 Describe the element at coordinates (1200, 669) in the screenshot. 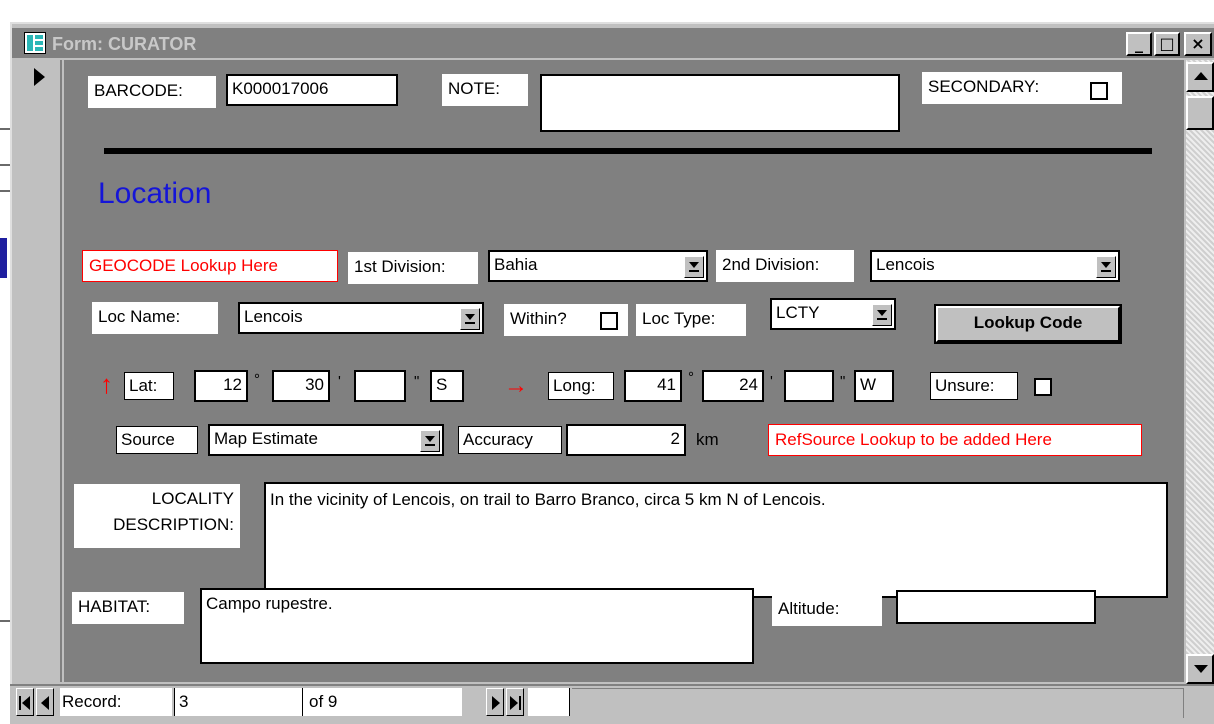

I see `scroll-down-arrow-icon` at that location.